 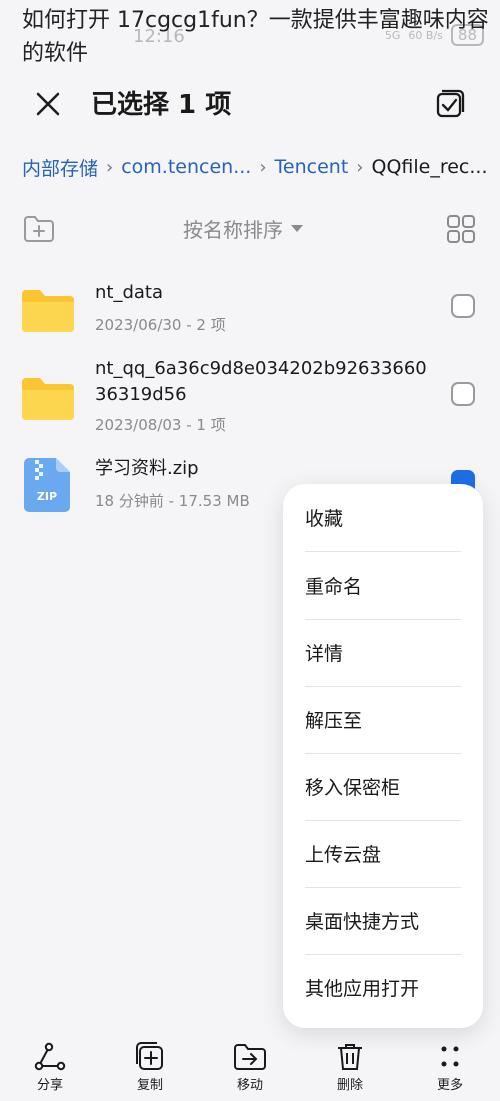 What do you see at coordinates (350, 1057) in the screenshot?
I see `trash-icon` at bounding box center [350, 1057].